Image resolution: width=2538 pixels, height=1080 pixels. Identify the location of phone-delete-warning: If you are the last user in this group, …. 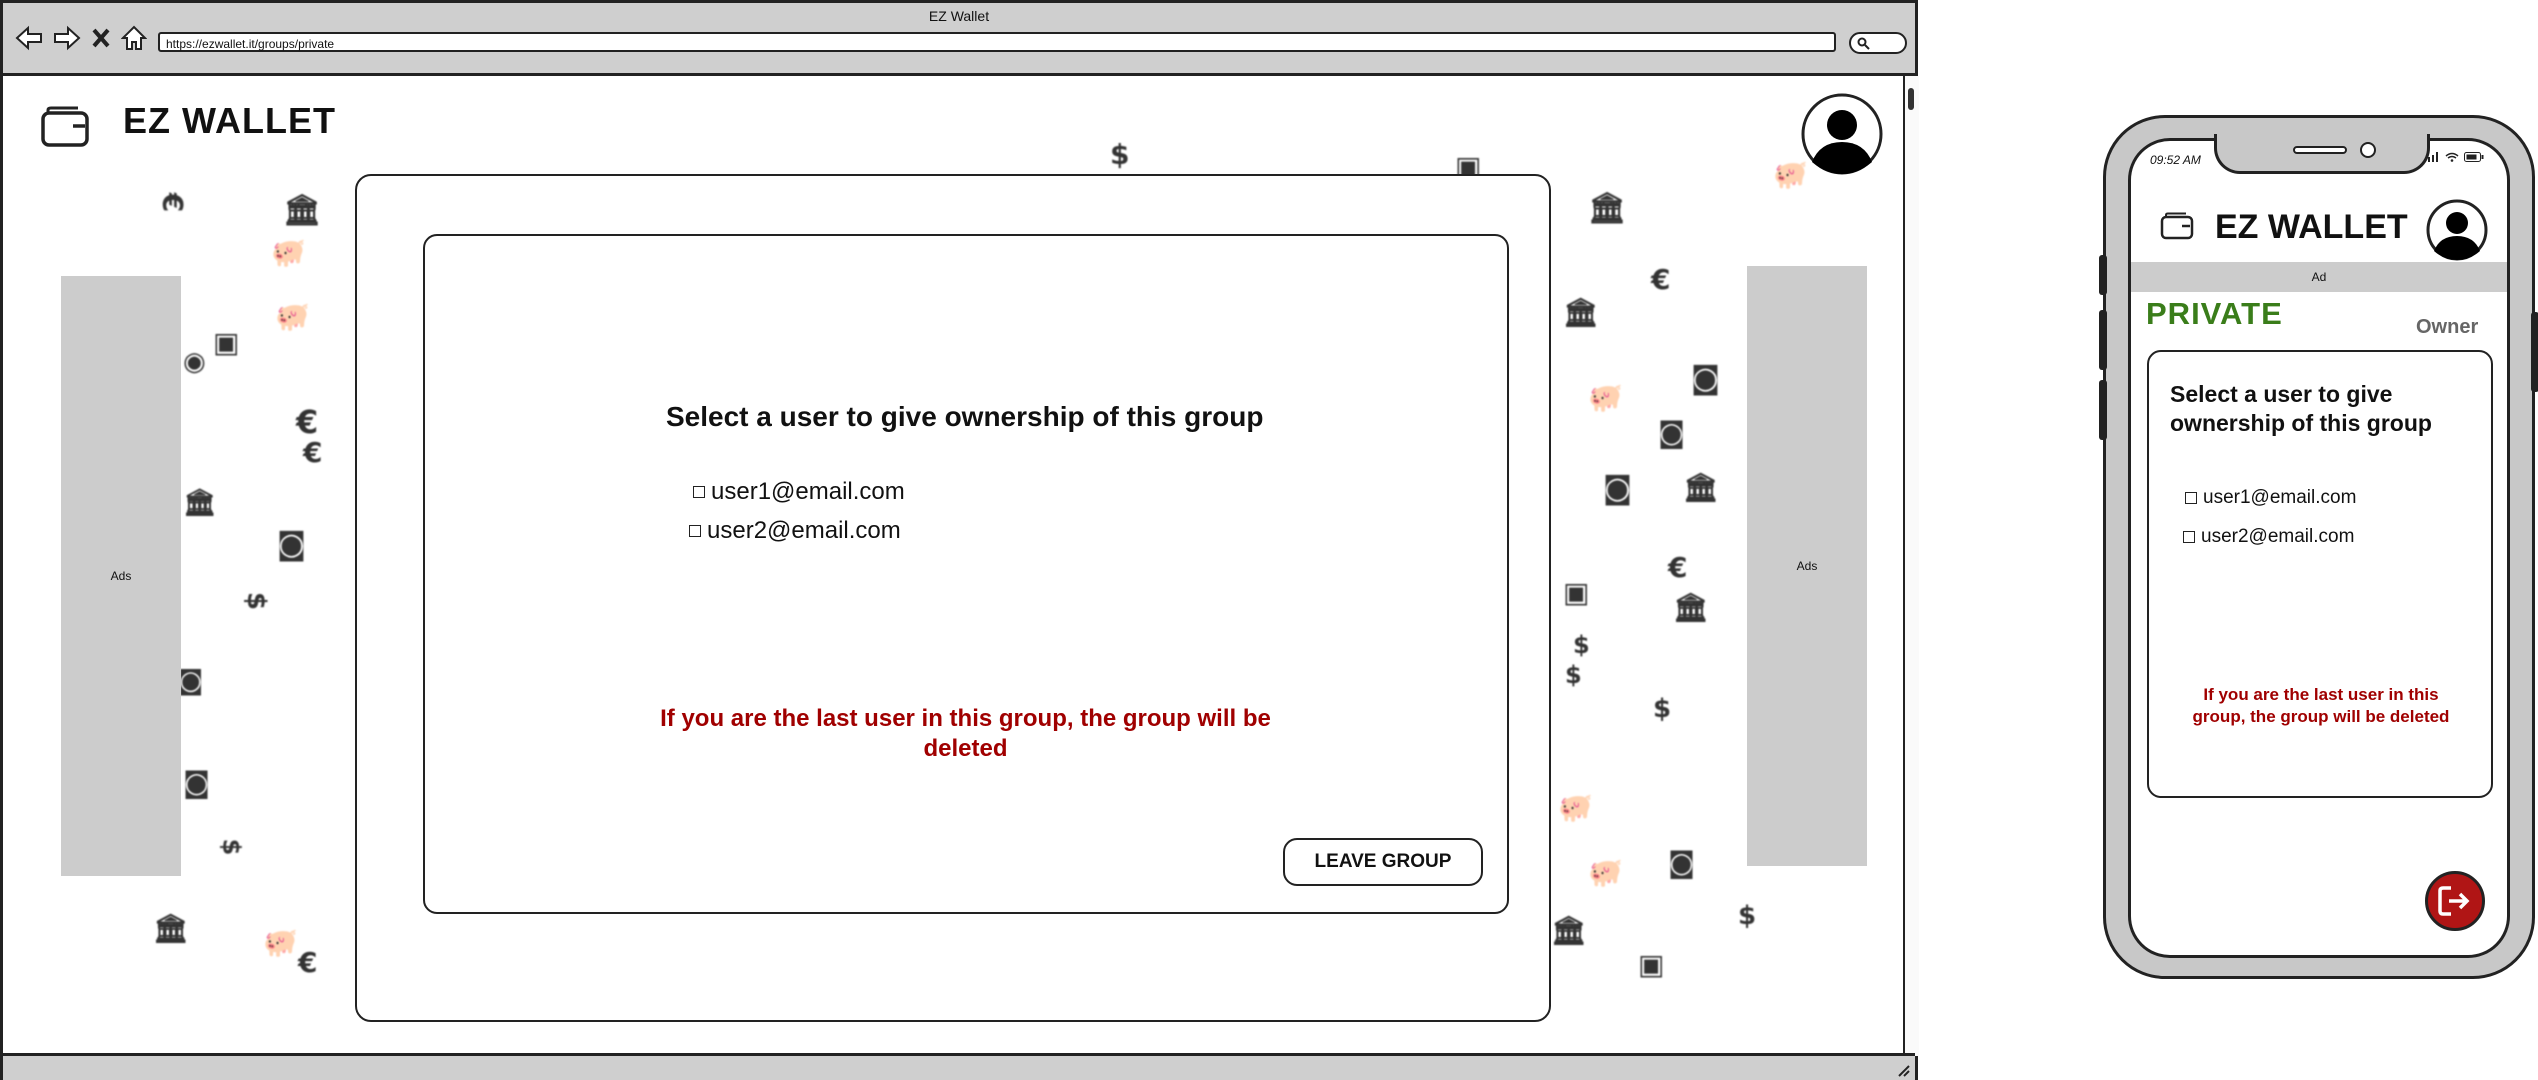
(2321, 705).